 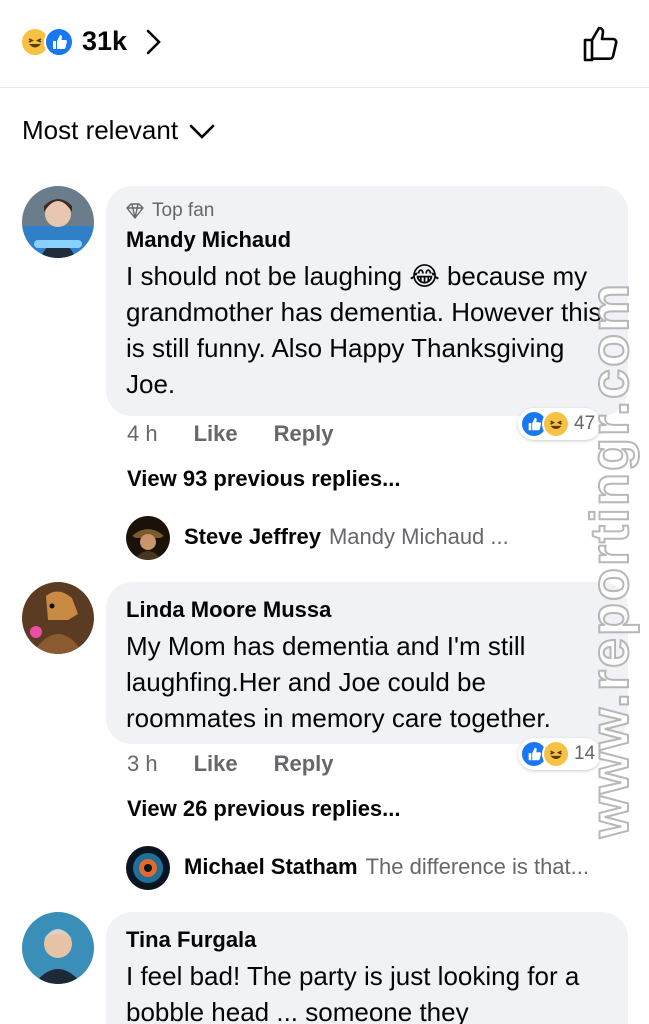 What do you see at coordinates (367, 940) in the screenshot?
I see `comment-author: Tina Furgala` at bounding box center [367, 940].